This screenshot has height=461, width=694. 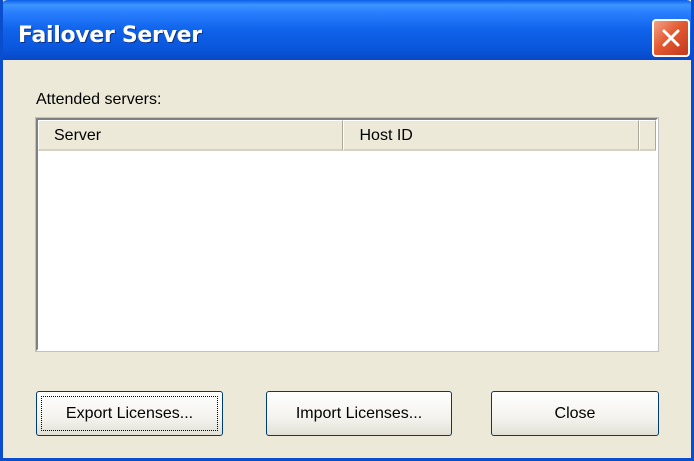 I want to click on window-title: Failover Server, so click(x=110, y=35).